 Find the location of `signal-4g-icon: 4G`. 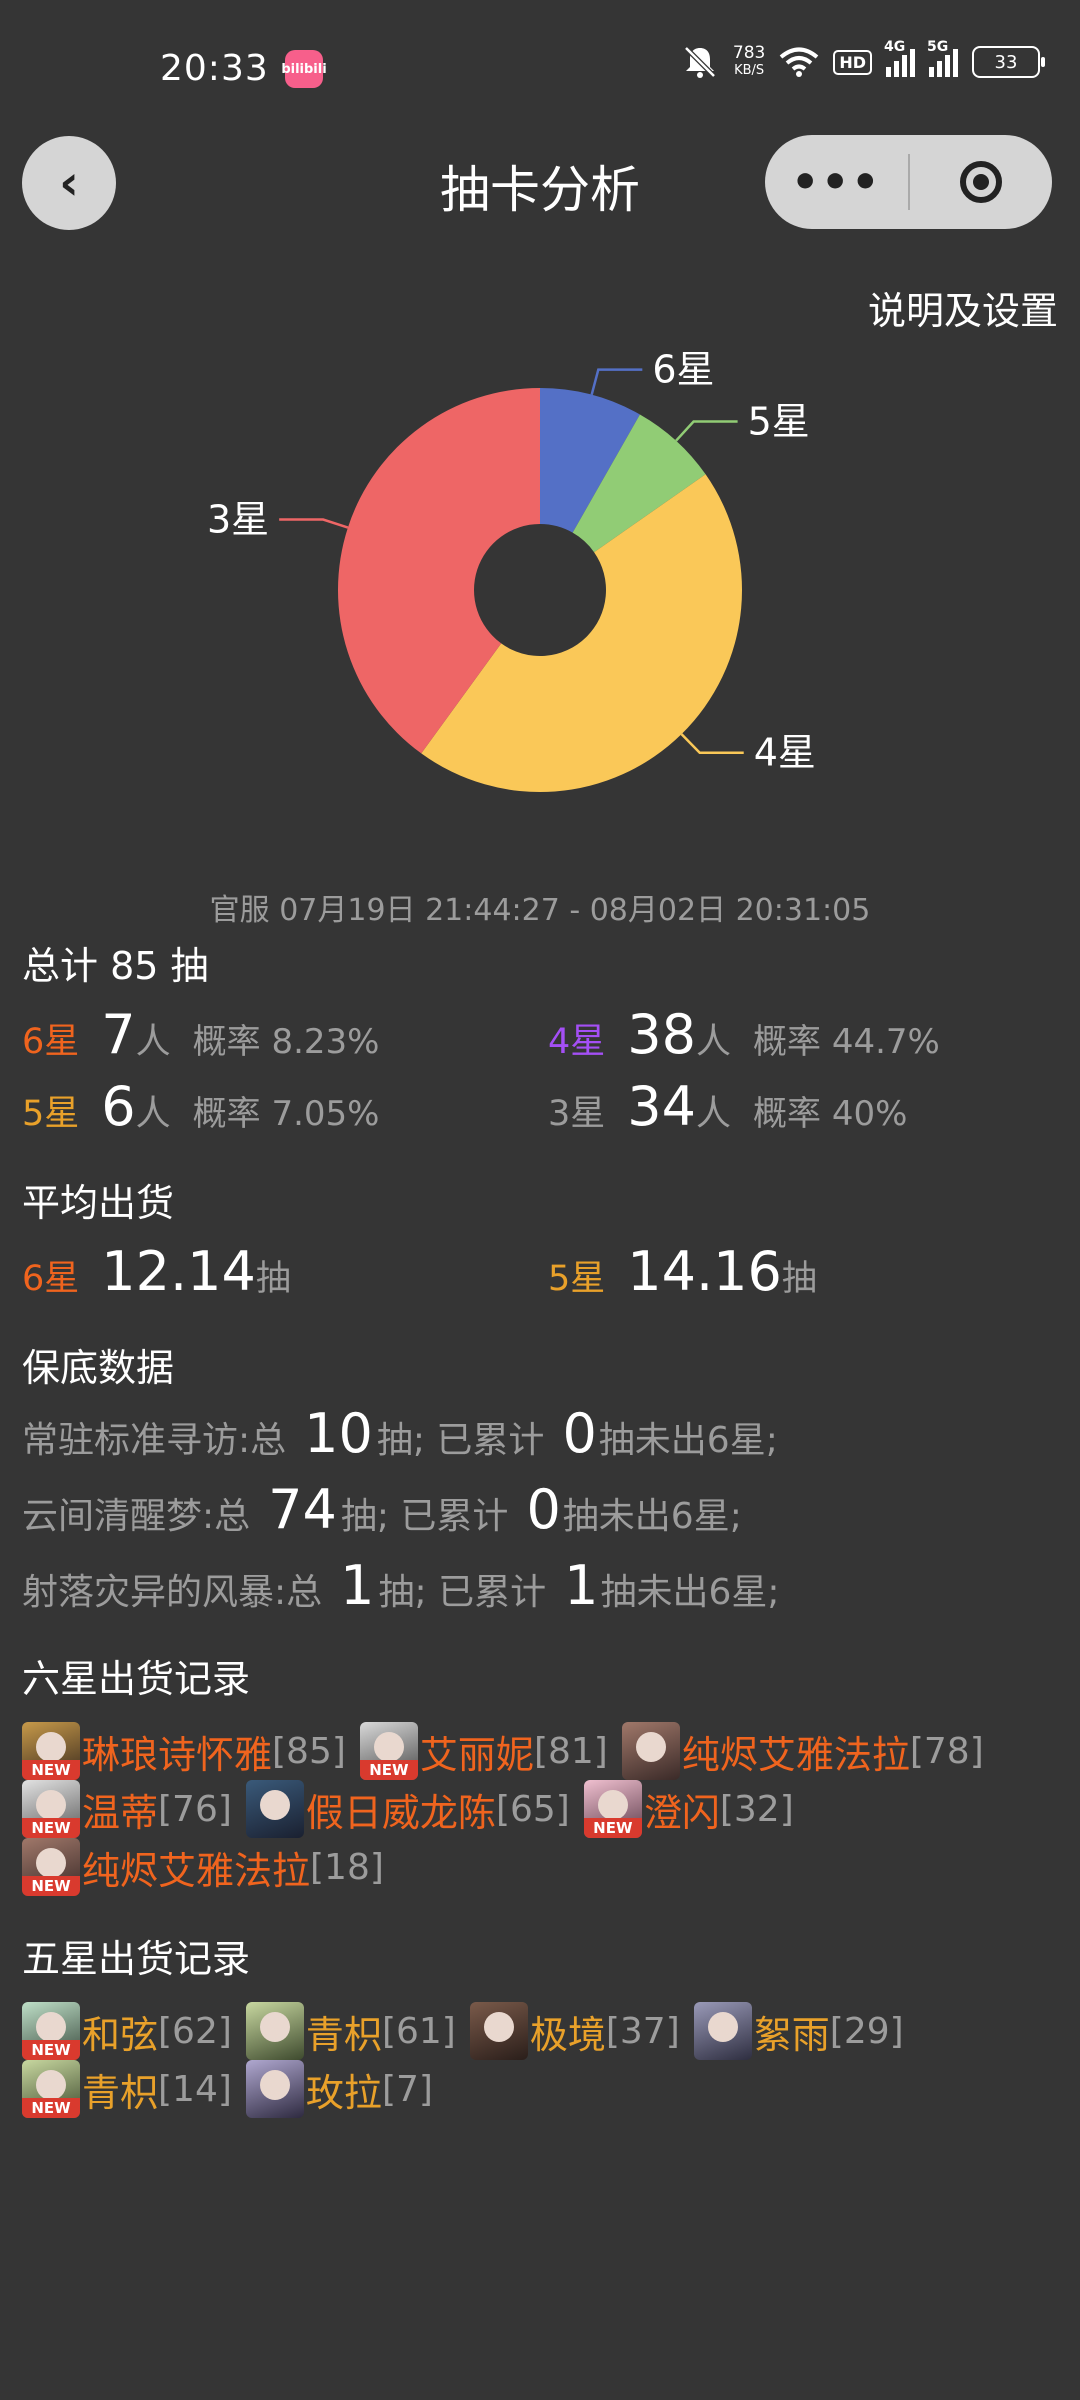

signal-4g-icon: 4G is located at coordinates (899, 58).